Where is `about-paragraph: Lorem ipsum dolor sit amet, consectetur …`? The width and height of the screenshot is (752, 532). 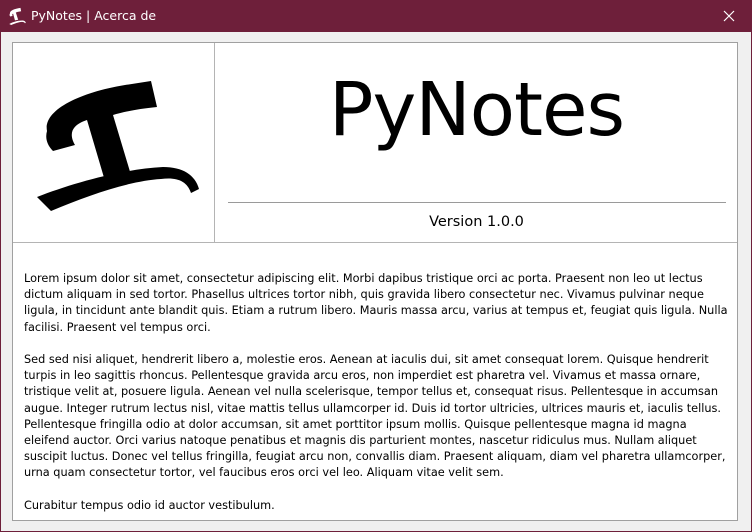 about-paragraph: Lorem ipsum dolor sit amet, consectetur … is located at coordinates (376, 303).